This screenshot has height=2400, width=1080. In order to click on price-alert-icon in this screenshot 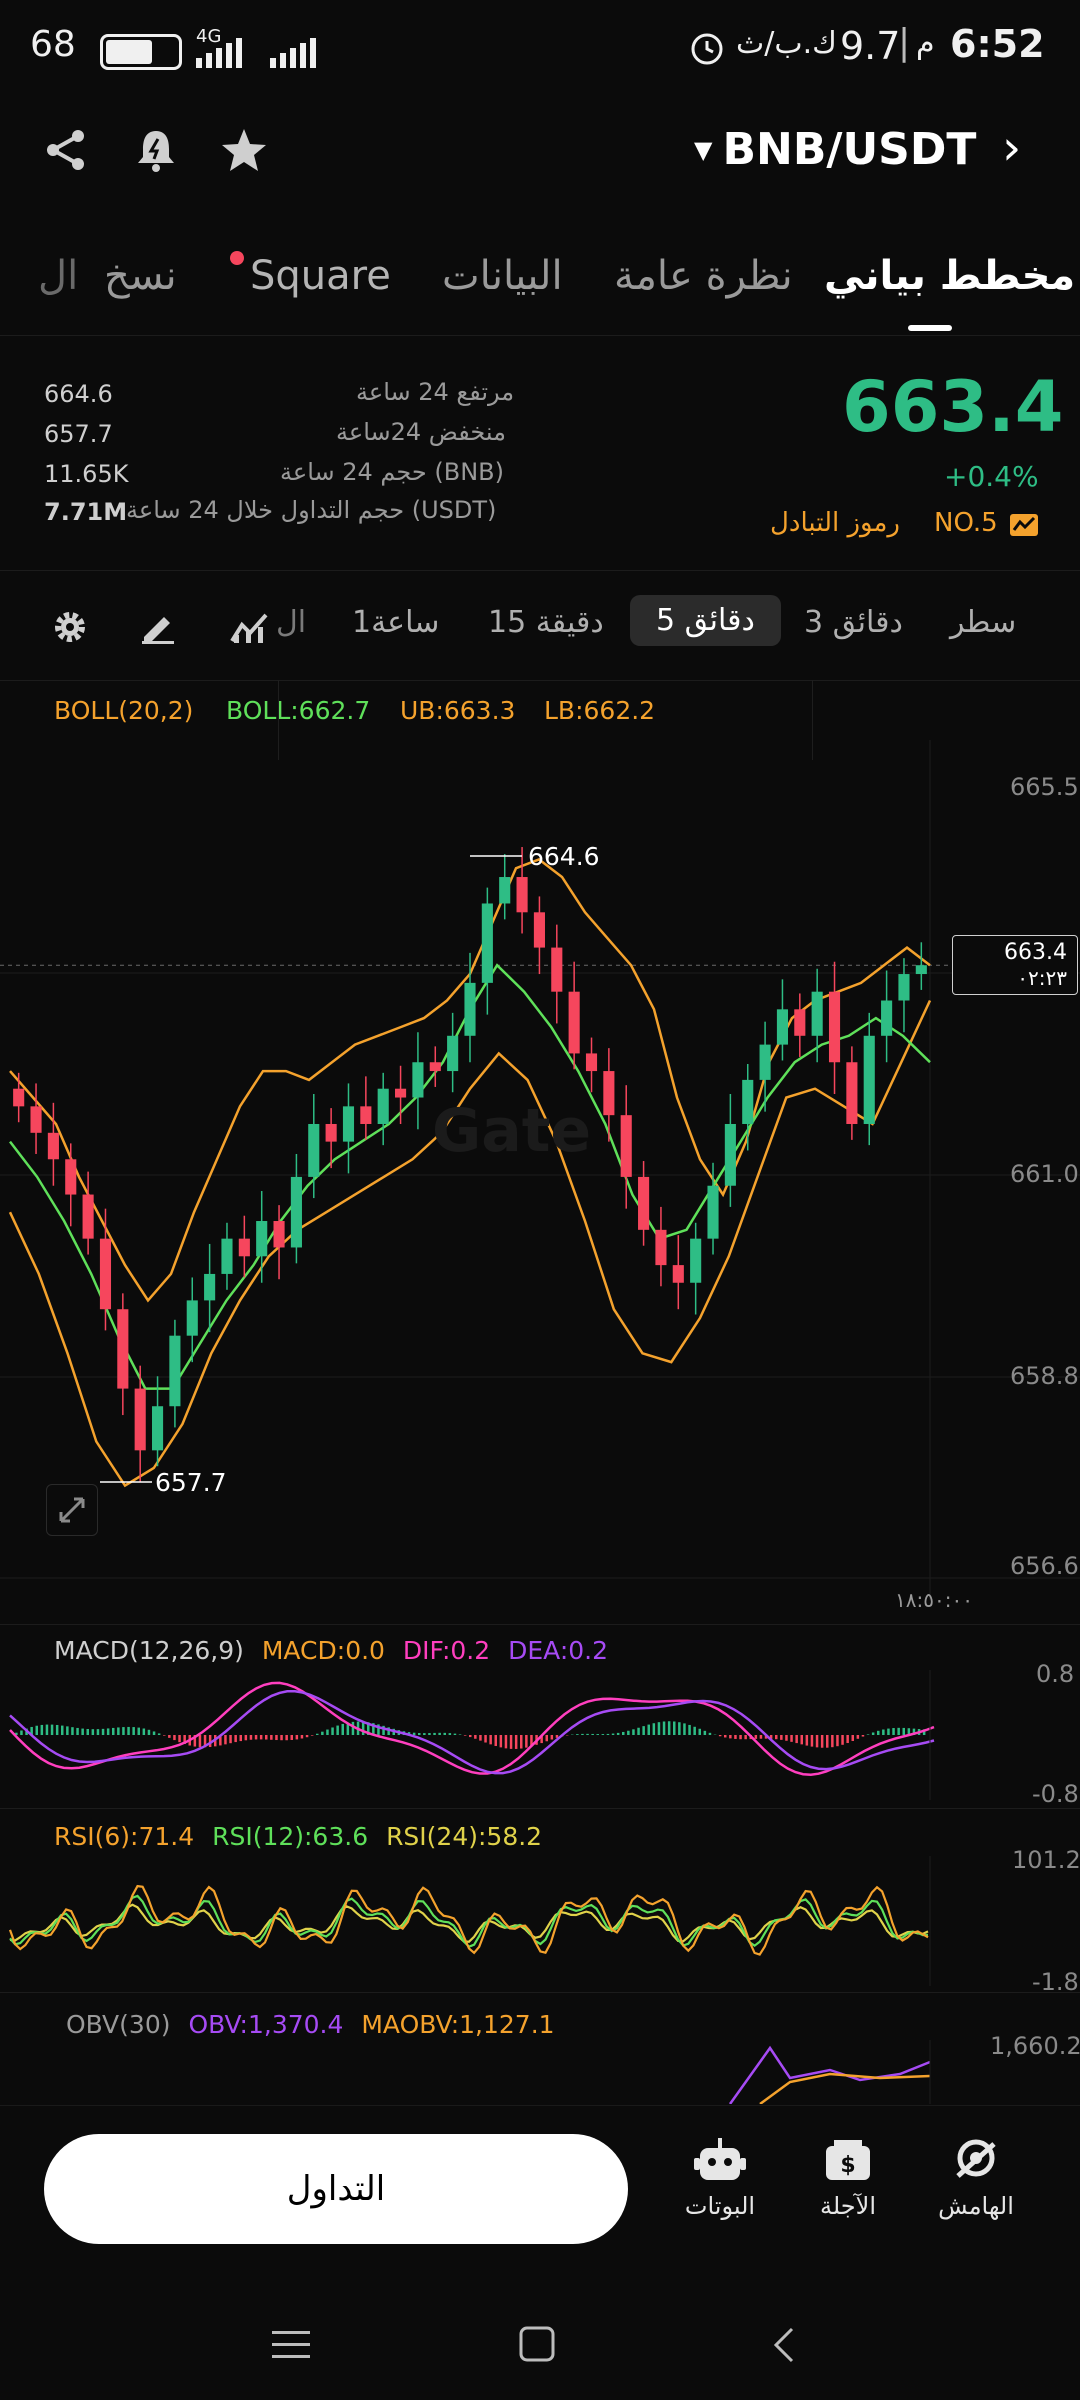, I will do `click(156, 150)`.